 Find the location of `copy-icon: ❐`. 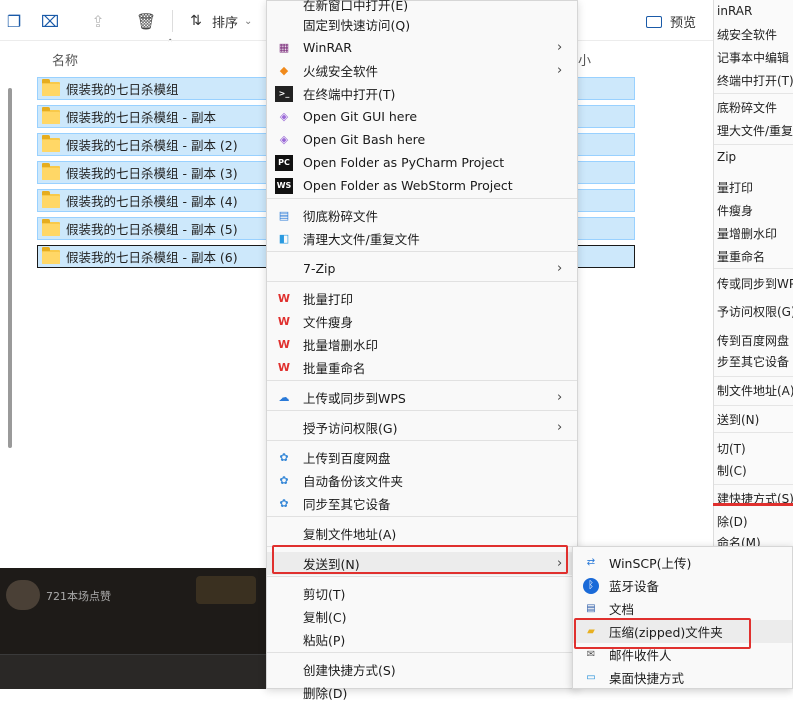

copy-icon: ❐ is located at coordinates (14, 21).